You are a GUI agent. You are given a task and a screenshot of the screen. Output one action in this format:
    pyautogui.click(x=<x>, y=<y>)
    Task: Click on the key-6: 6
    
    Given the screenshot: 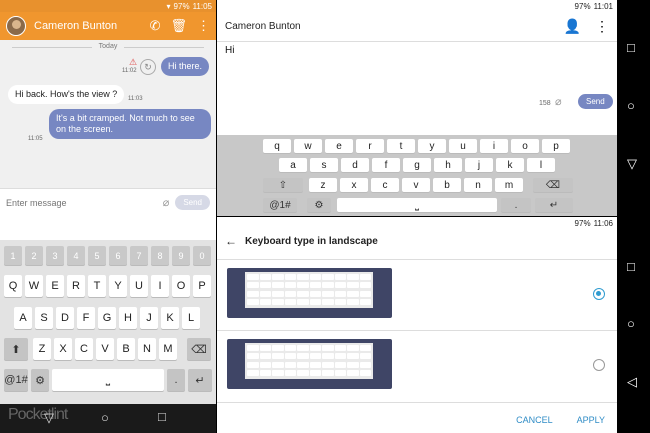 What is the action you would take?
    pyautogui.click(x=118, y=255)
    